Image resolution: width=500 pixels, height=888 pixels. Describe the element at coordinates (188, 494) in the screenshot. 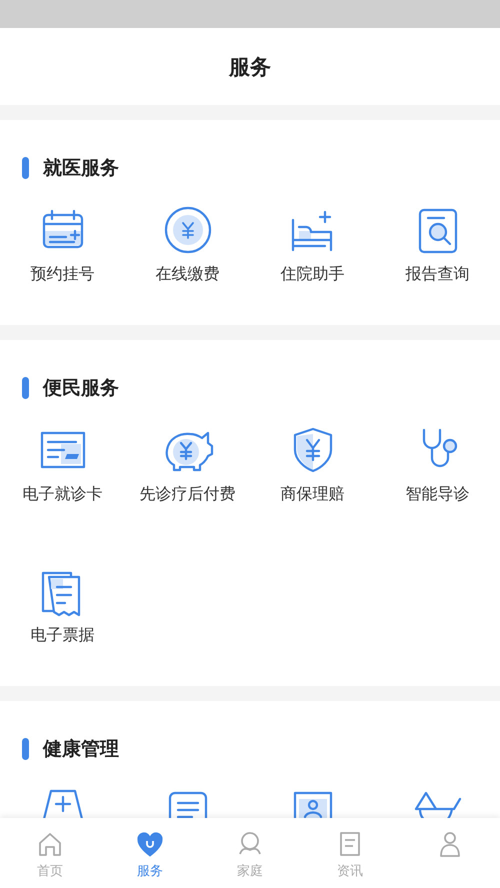

I see `service-label: 先诊疗后付费` at that location.